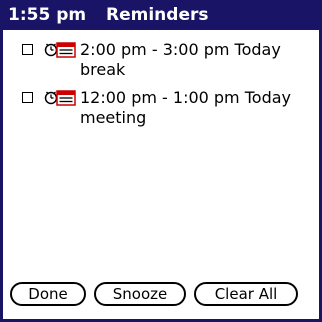  What do you see at coordinates (157, 15) in the screenshot?
I see `page-title: Reminders` at bounding box center [157, 15].